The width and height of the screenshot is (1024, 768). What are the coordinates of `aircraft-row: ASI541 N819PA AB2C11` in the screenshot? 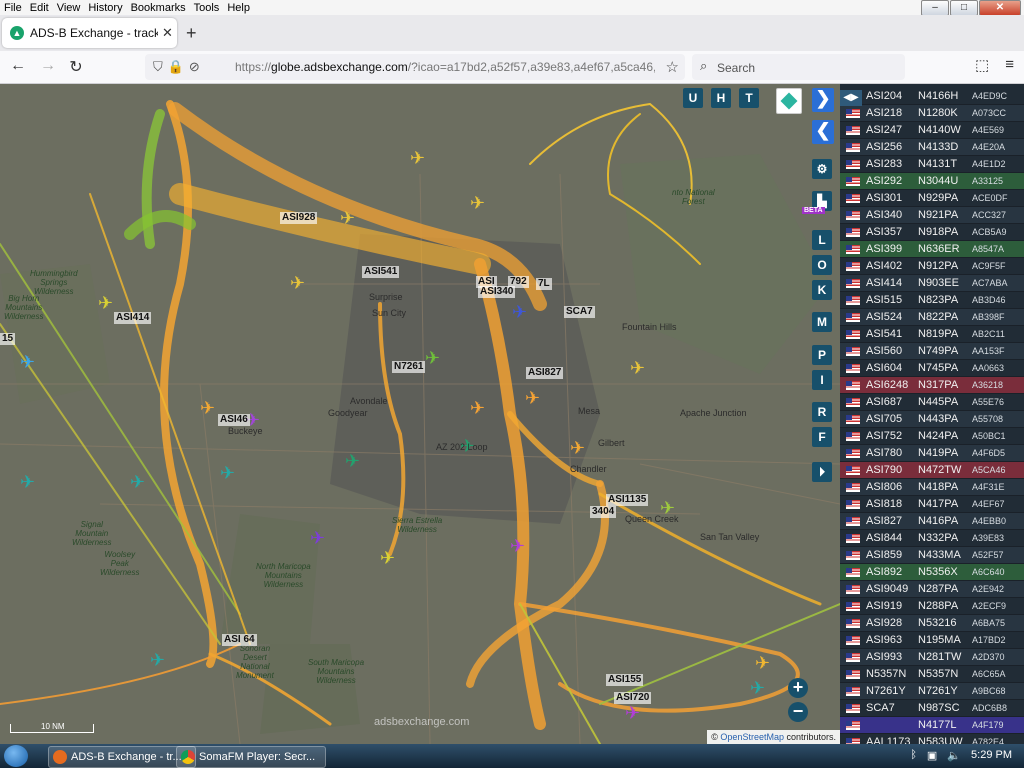 It's located at (932, 334).